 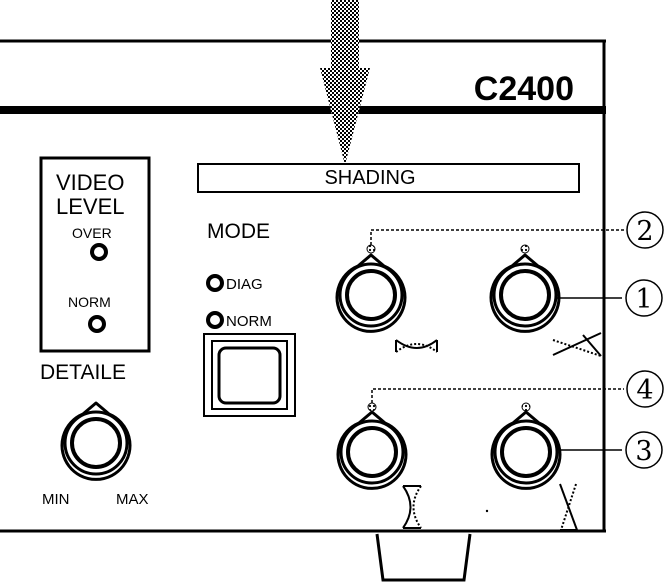 I want to click on callout-3-text: 3, so click(x=643, y=451).